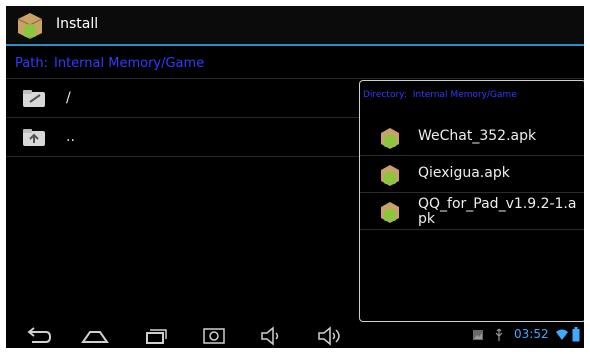 The image size is (590, 354). What do you see at coordinates (70, 137) in the screenshot?
I see `file-name: ..` at bounding box center [70, 137].